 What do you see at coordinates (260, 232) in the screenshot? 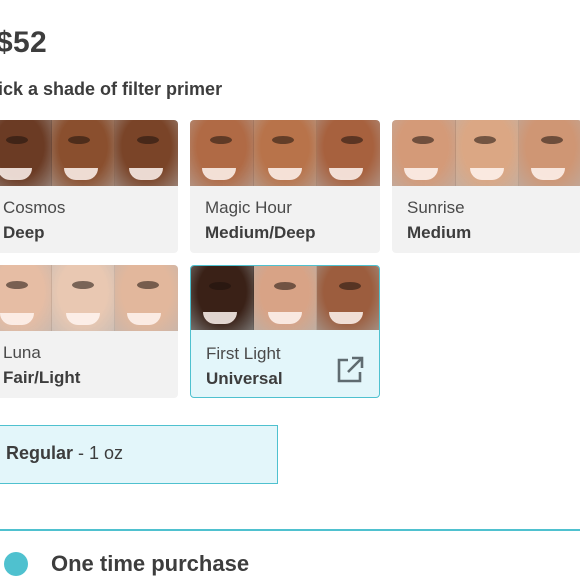
I see `shade-tone: Medium/Deep` at bounding box center [260, 232].